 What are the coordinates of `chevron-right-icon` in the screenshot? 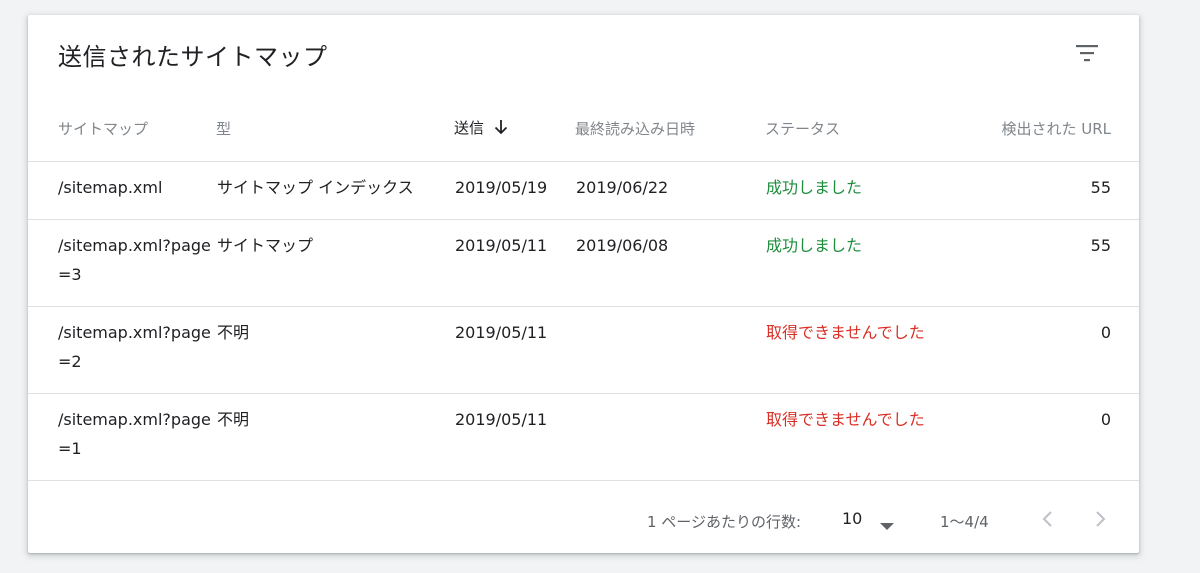 It's located at (1101, 519).